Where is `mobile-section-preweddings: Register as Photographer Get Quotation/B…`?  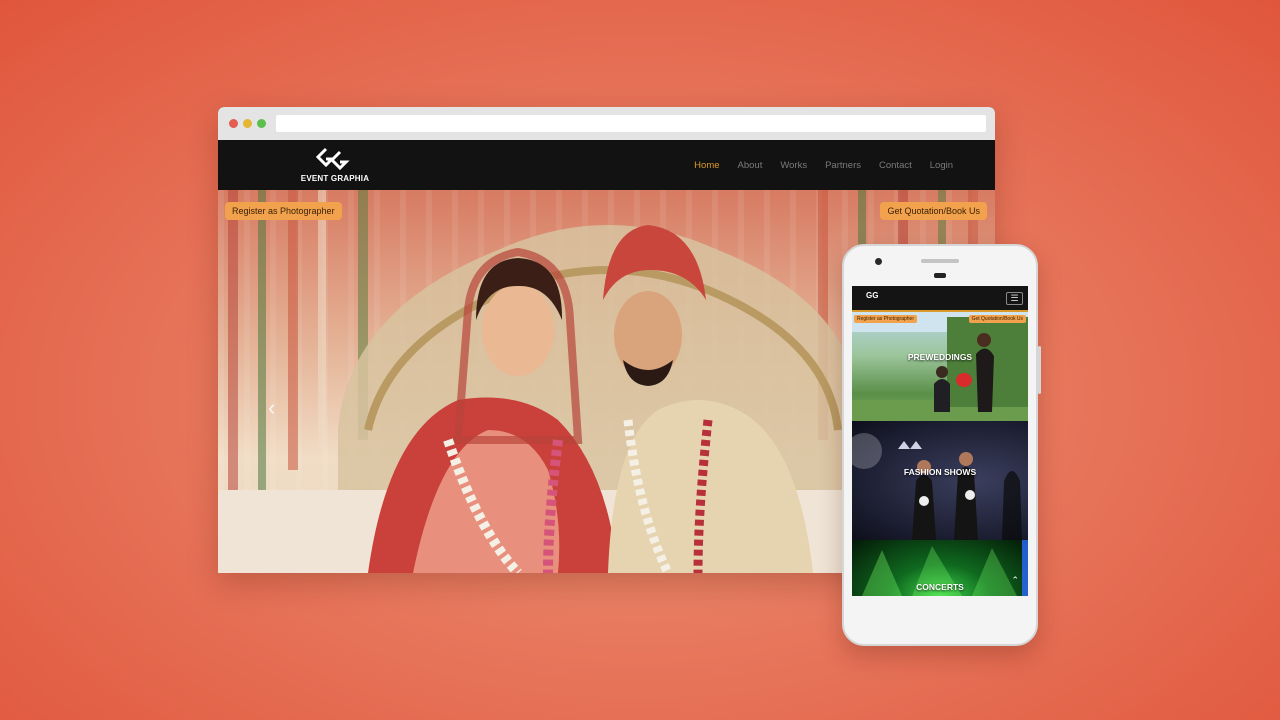
mobile-section-preweddings: Register as Photographer Get Quotation/B… is located at coordinates (940, 366).